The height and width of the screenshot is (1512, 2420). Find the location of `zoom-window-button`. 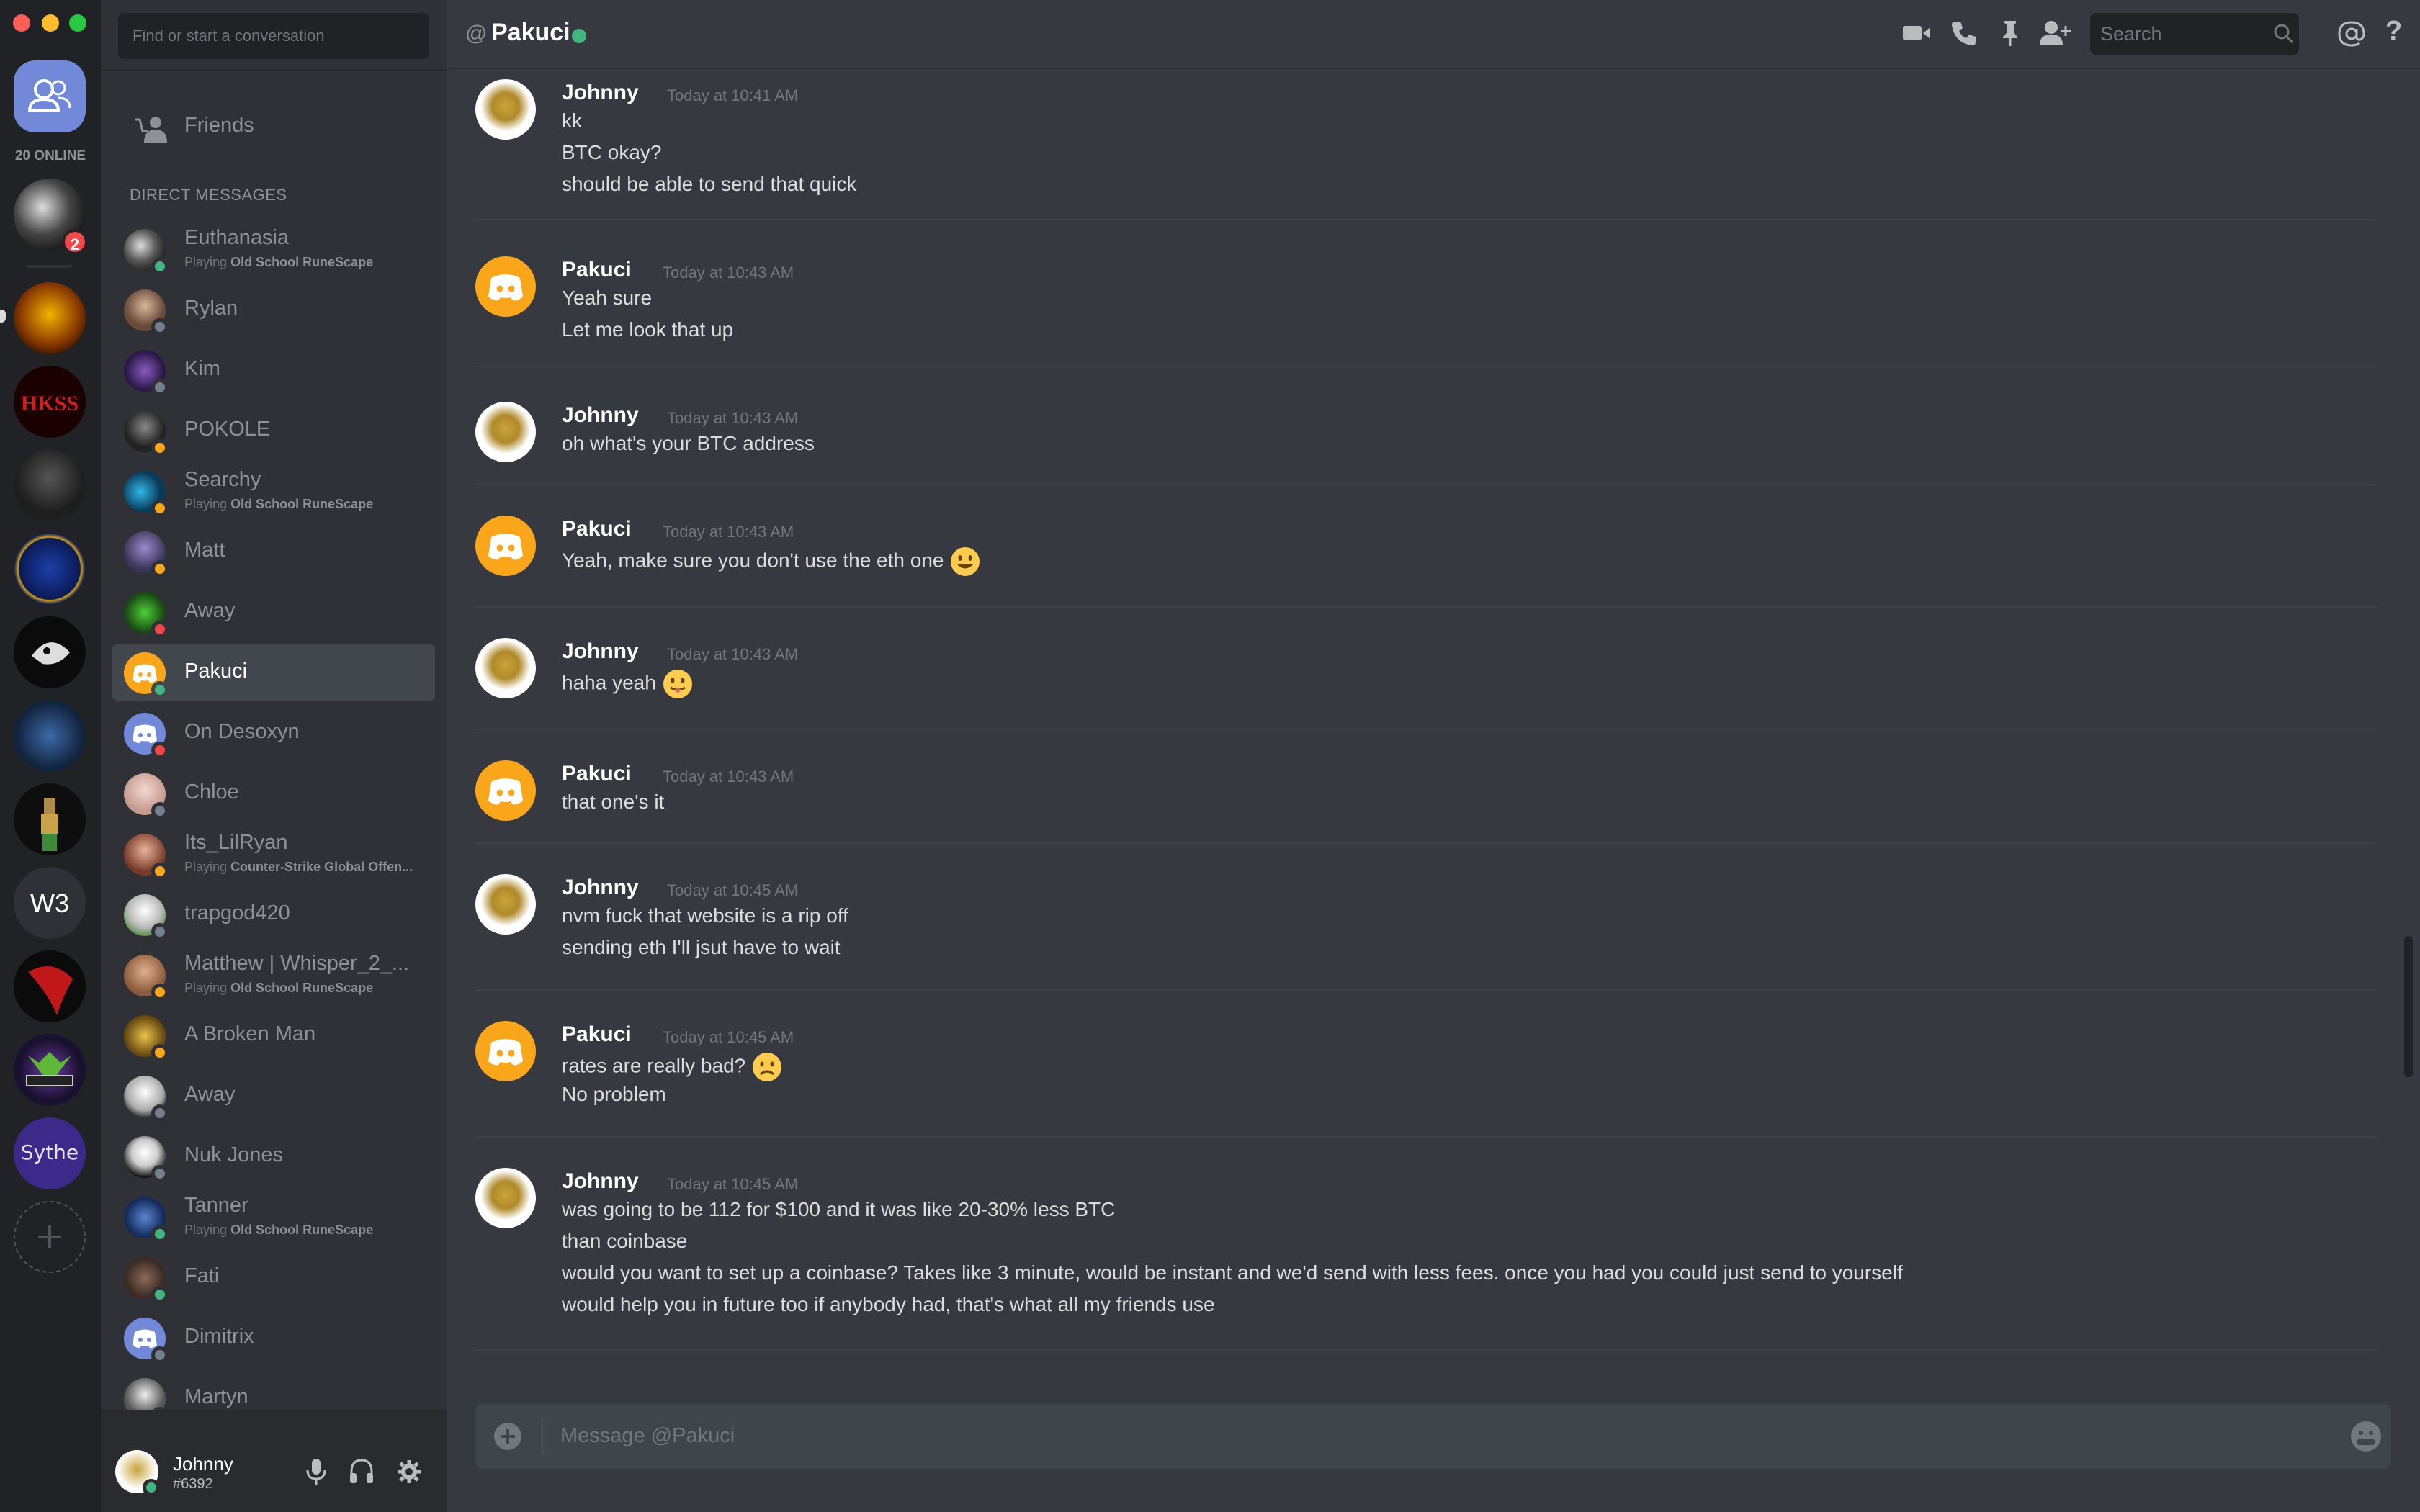

zoom-window-button is located at coordinates (77, 23).